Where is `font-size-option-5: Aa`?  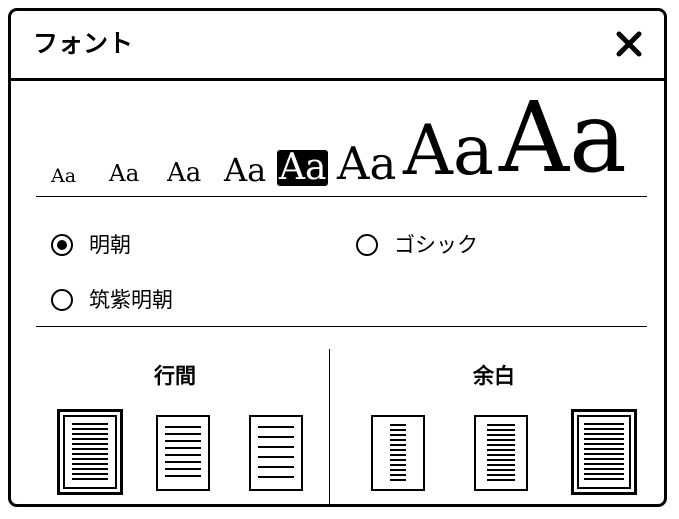
font-size-option-5: Aa is located at coordinates (303, 168).